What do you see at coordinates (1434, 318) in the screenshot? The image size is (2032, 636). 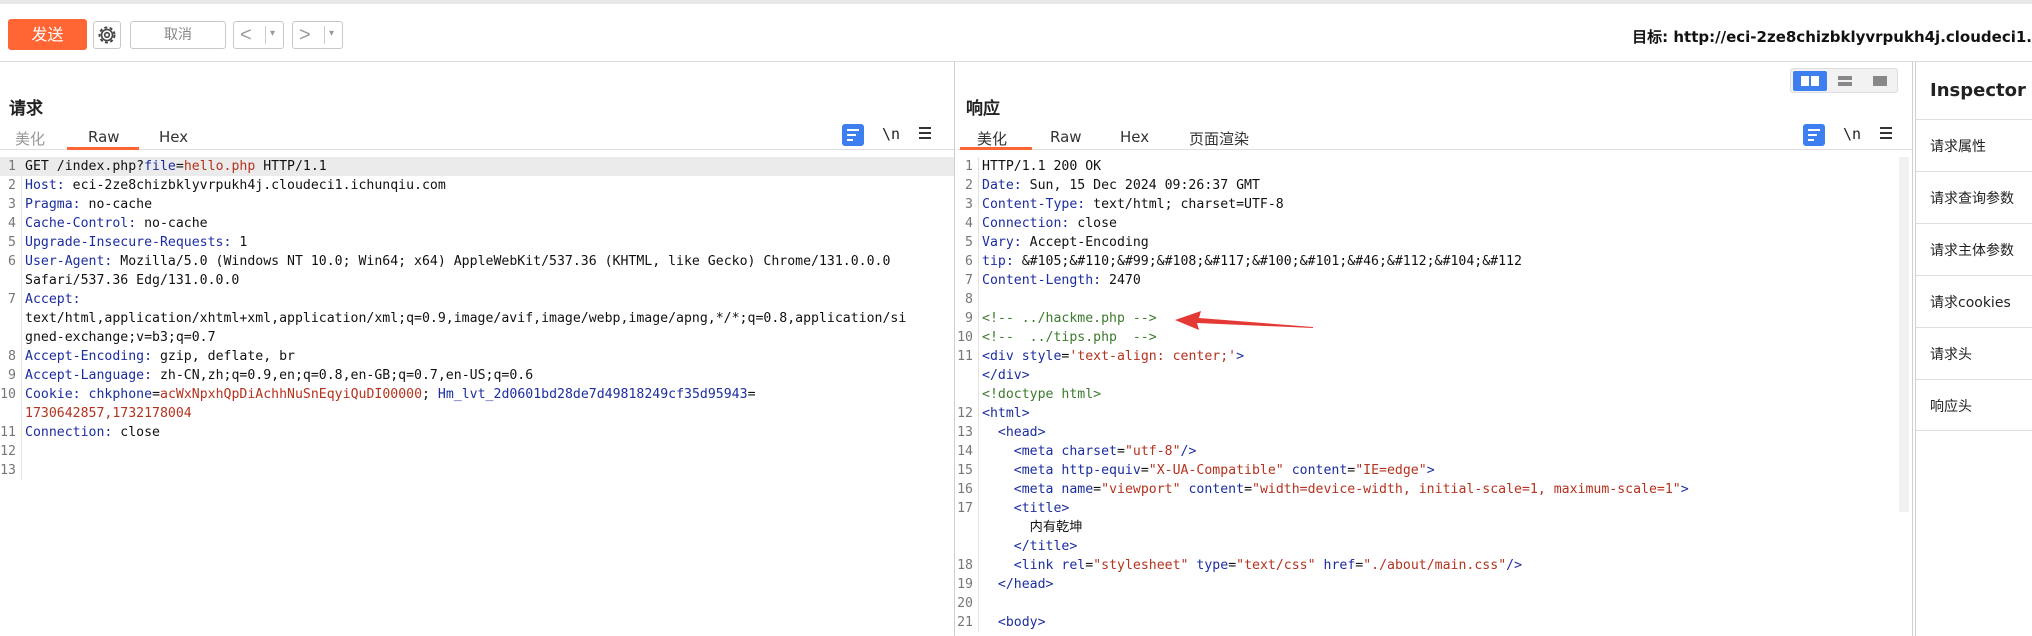 I see `code-line: 9 <!-- ../hackme.php -->` at bounding box center [1434, 318].